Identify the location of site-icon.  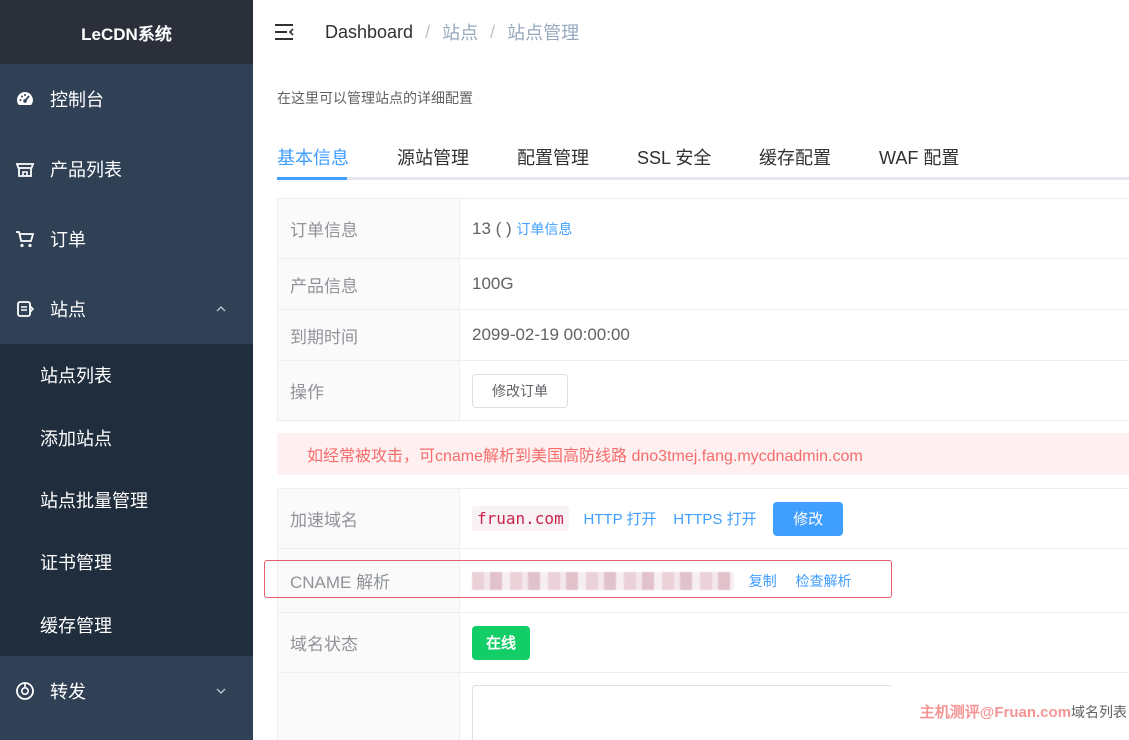
(25, 309).